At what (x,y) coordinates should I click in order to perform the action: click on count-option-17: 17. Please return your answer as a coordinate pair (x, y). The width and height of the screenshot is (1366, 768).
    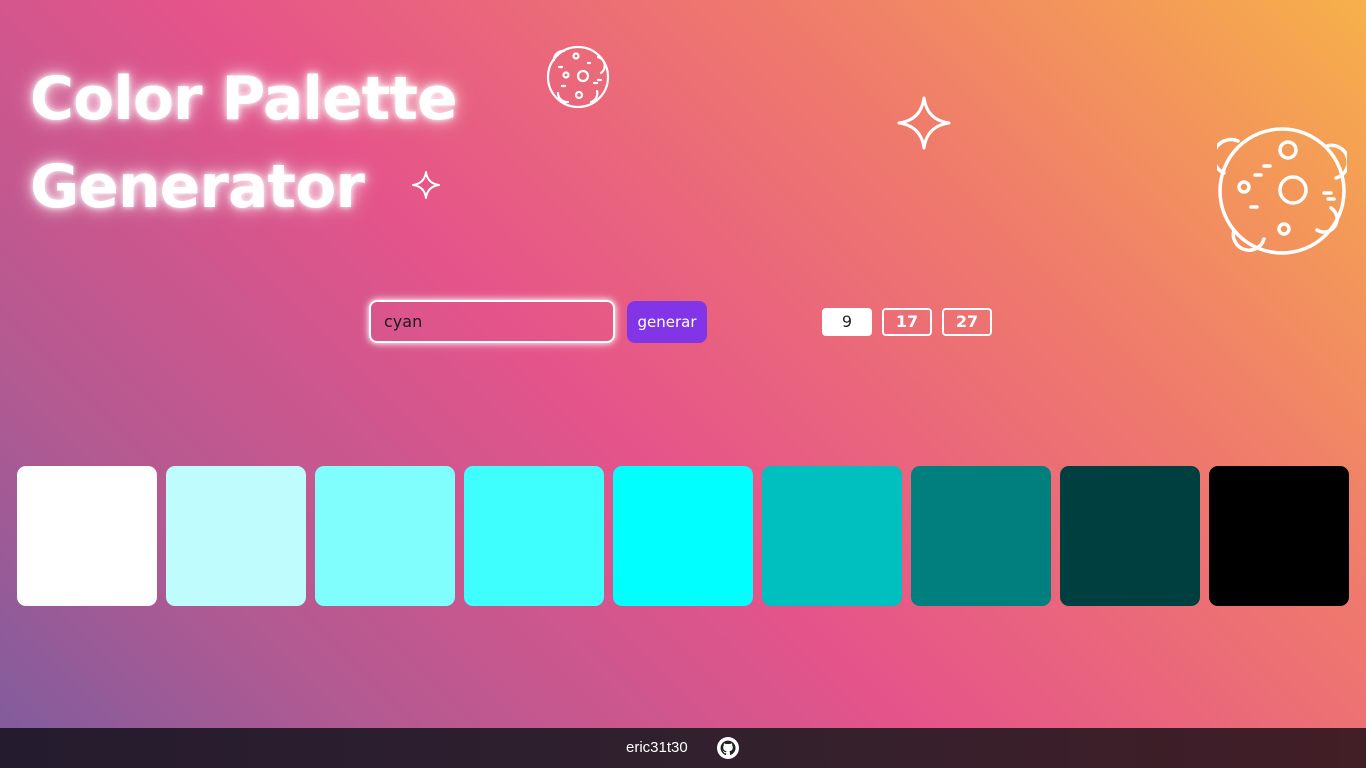
    Looking at the image, I should click on (907, 322).